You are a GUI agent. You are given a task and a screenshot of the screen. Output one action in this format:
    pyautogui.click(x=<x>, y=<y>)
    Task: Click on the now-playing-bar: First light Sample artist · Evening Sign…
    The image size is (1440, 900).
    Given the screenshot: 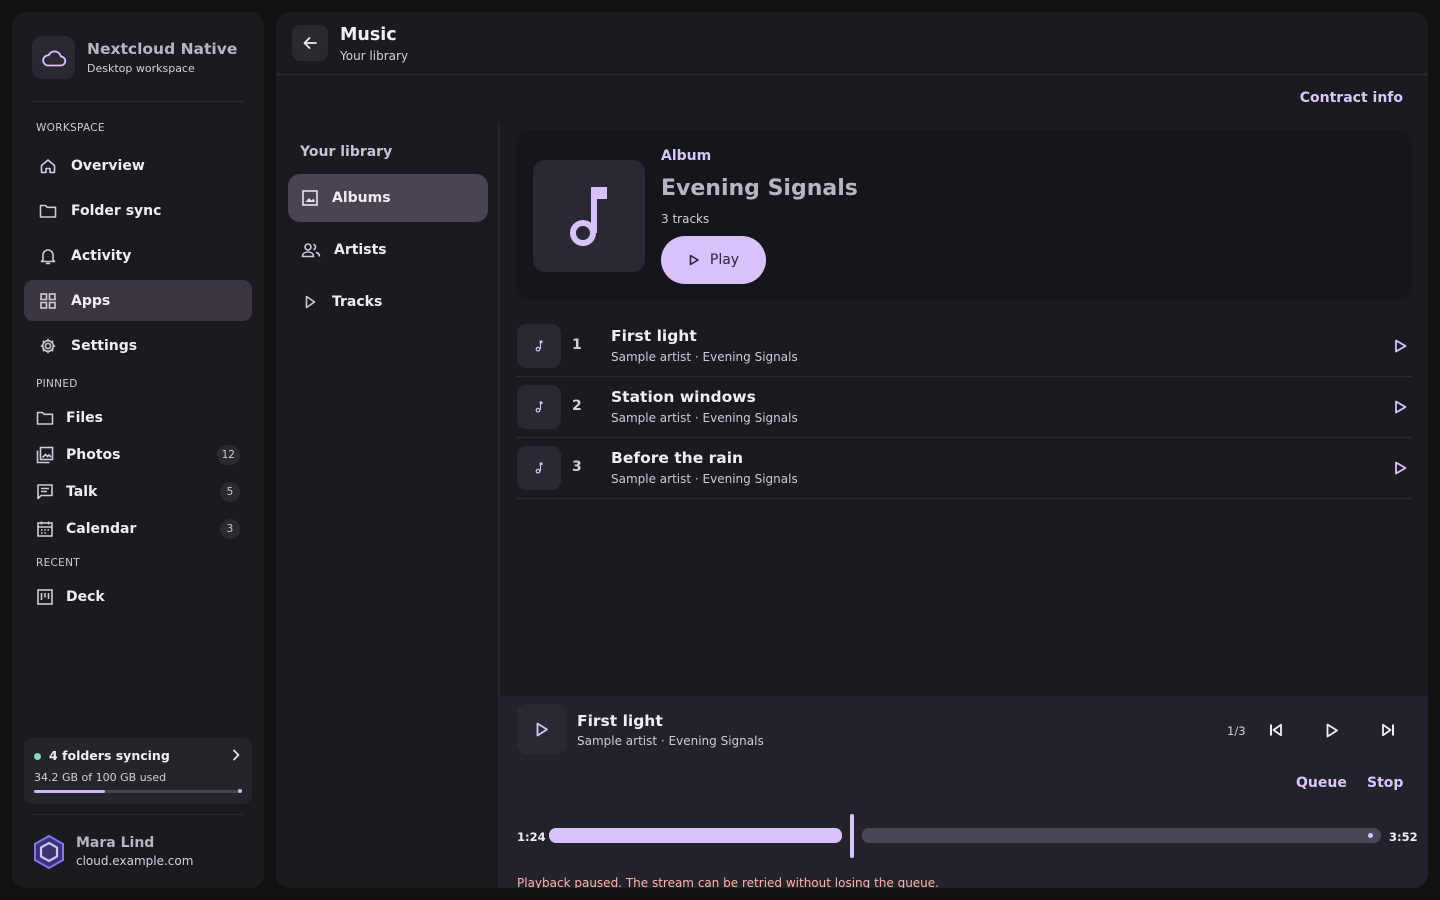 What is the action you would take?
    pyautogui.click(x=964, y=792)
    